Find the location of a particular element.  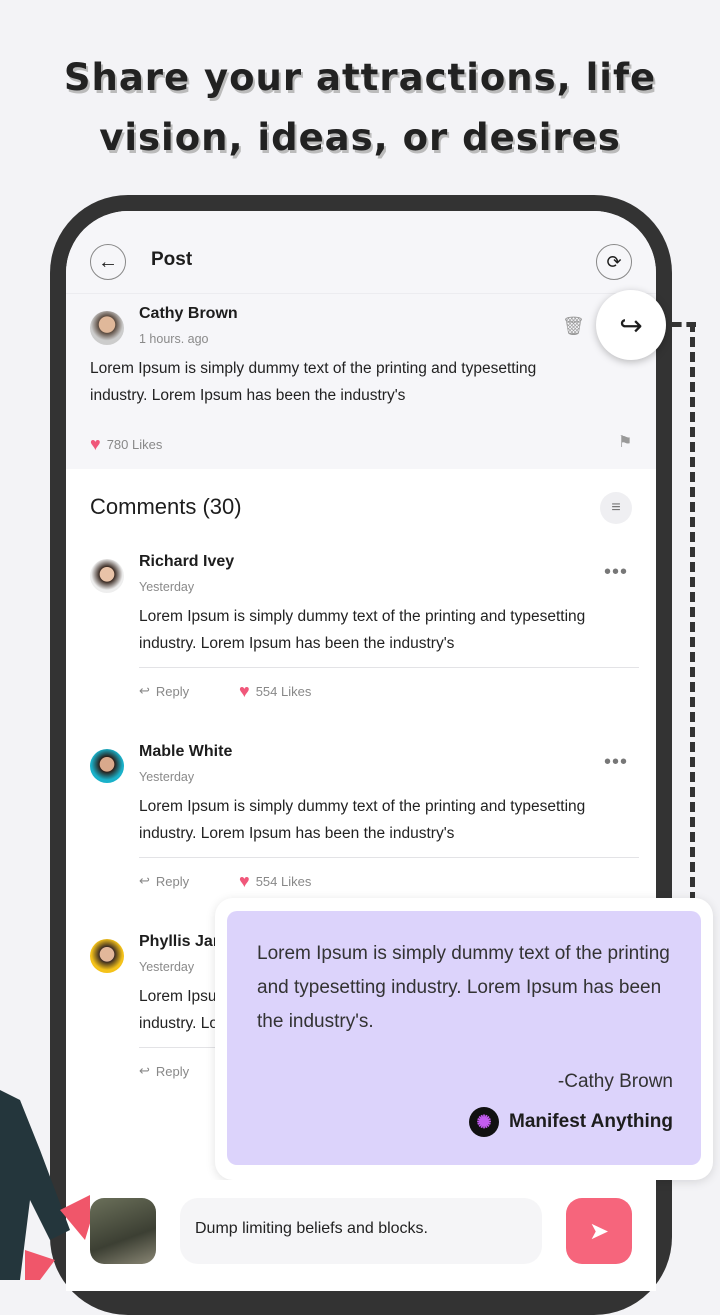

send-icon: ➤ is located at coordinates (599, 1231).